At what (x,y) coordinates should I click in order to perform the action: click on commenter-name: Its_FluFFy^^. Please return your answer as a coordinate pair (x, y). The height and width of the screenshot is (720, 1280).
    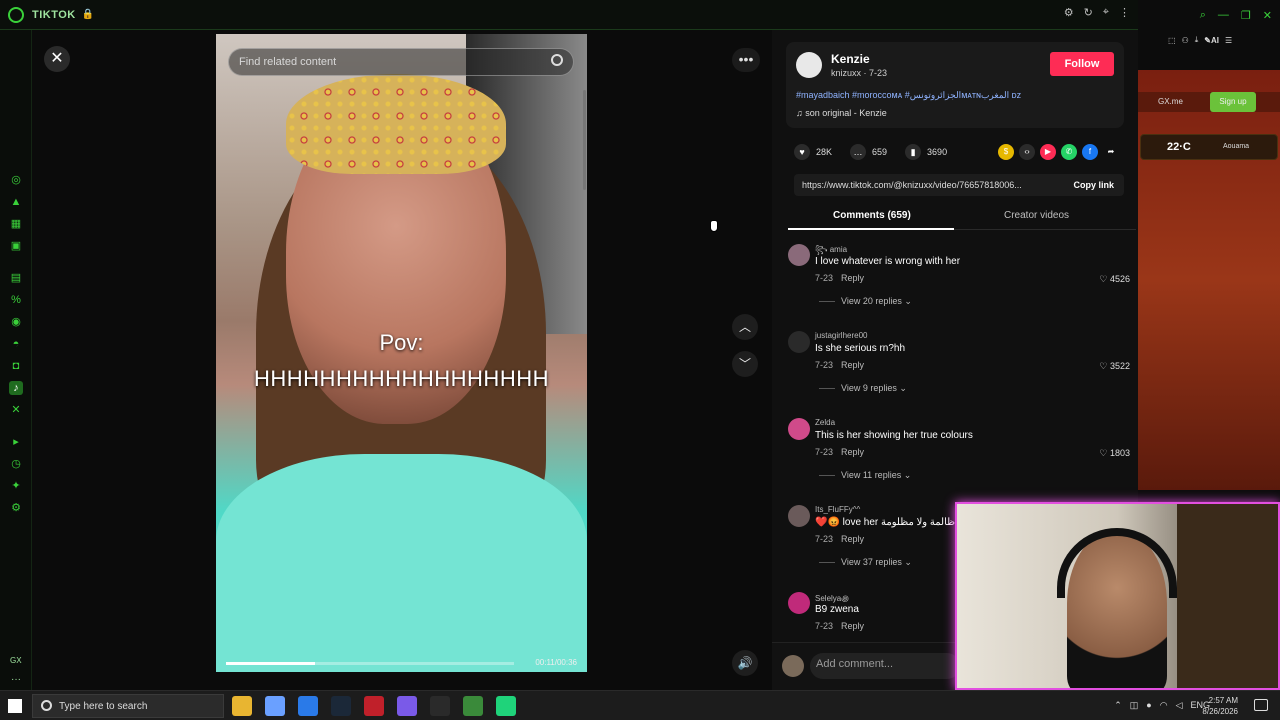
    Looking at the image, I should click on (837, 509).